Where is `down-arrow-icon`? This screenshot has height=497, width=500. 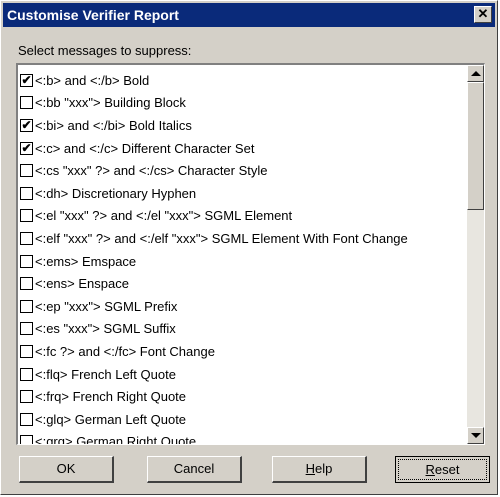 down-arrow-icon is located at coordinates (476, 435).